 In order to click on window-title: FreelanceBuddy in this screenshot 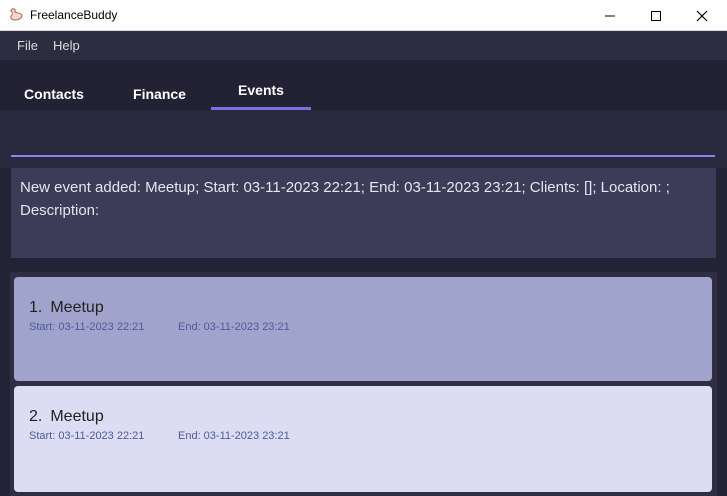, I will do `click(74, 15)`.